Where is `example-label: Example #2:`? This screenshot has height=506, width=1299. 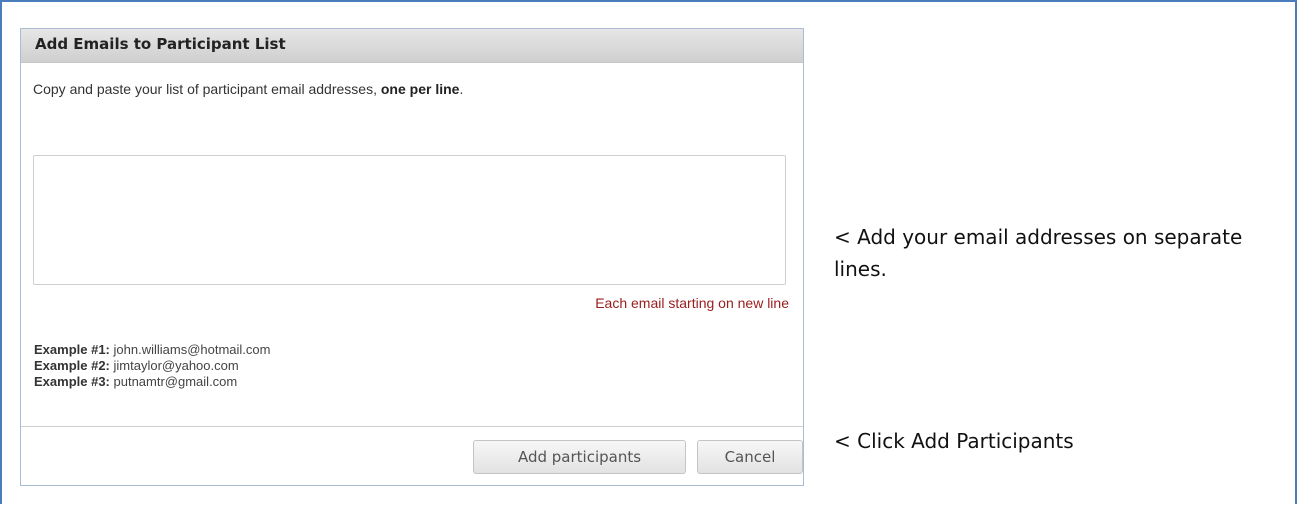
example-label: Example #2: is located at coordinates (72, 365).